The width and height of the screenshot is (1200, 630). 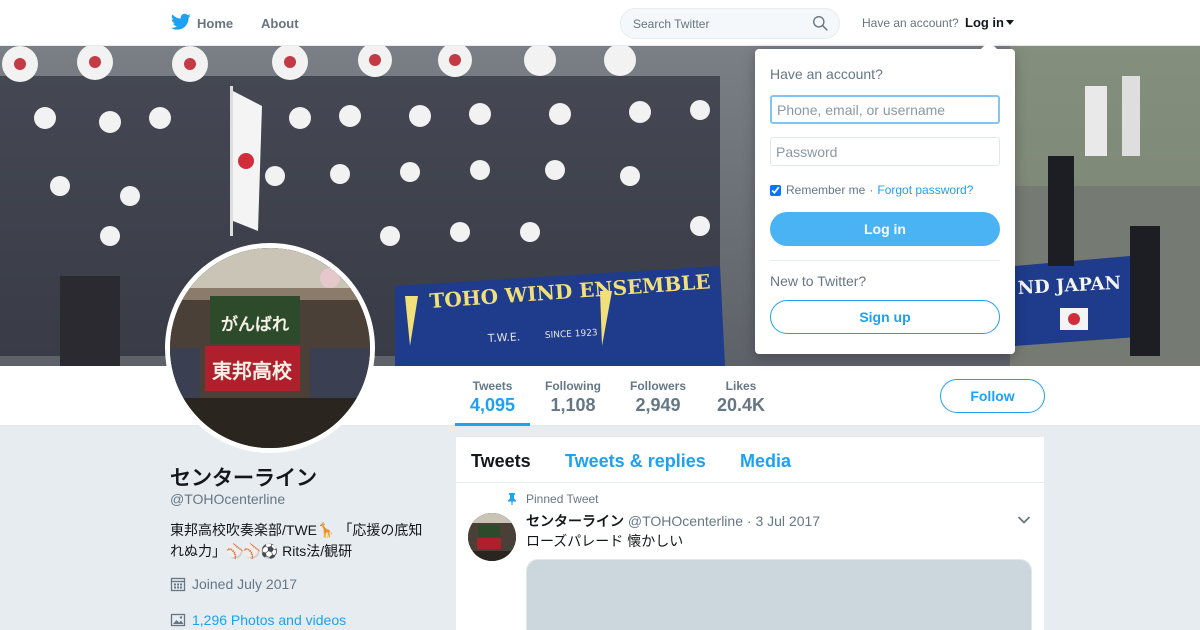 What do you see at coordinates (741, 386) in the screenshot?
I see `stat-label: Likes` at bounding box center [741, 386].